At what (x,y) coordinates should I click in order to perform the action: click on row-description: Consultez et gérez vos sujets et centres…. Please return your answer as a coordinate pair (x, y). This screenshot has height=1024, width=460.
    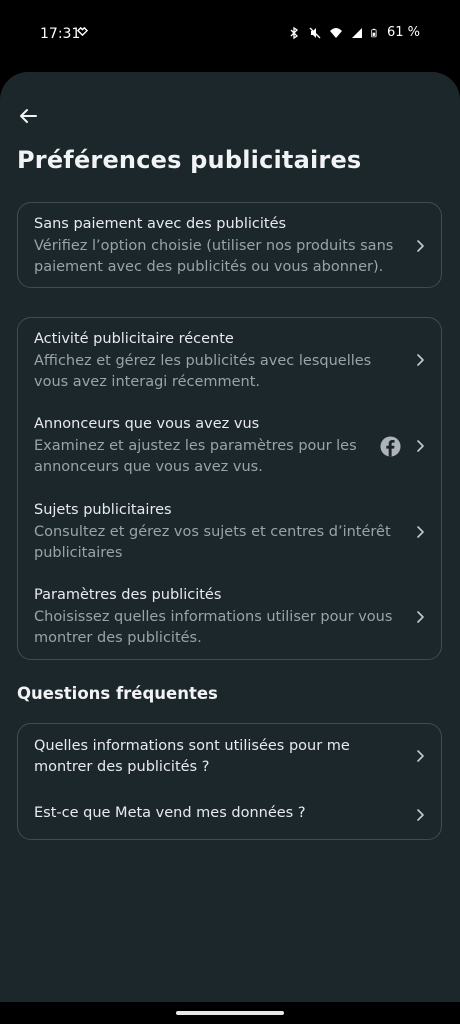
    Looking at the image, I should click on (212, 542).